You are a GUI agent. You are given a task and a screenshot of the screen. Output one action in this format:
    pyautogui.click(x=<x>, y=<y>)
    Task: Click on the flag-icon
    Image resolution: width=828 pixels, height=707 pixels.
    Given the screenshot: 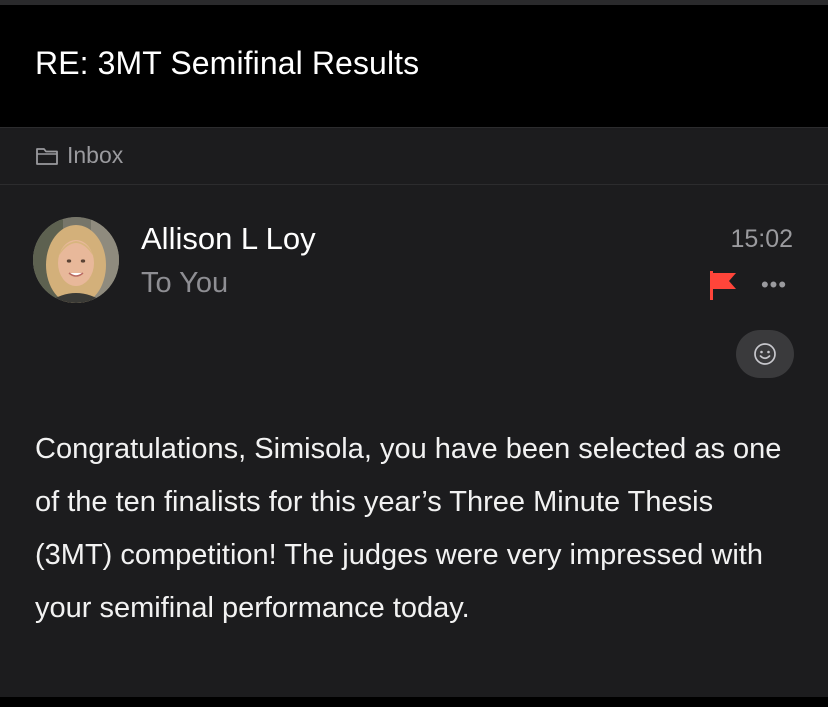 What is the action you would take?
    pyautogui.click(x=723, y=285)
    